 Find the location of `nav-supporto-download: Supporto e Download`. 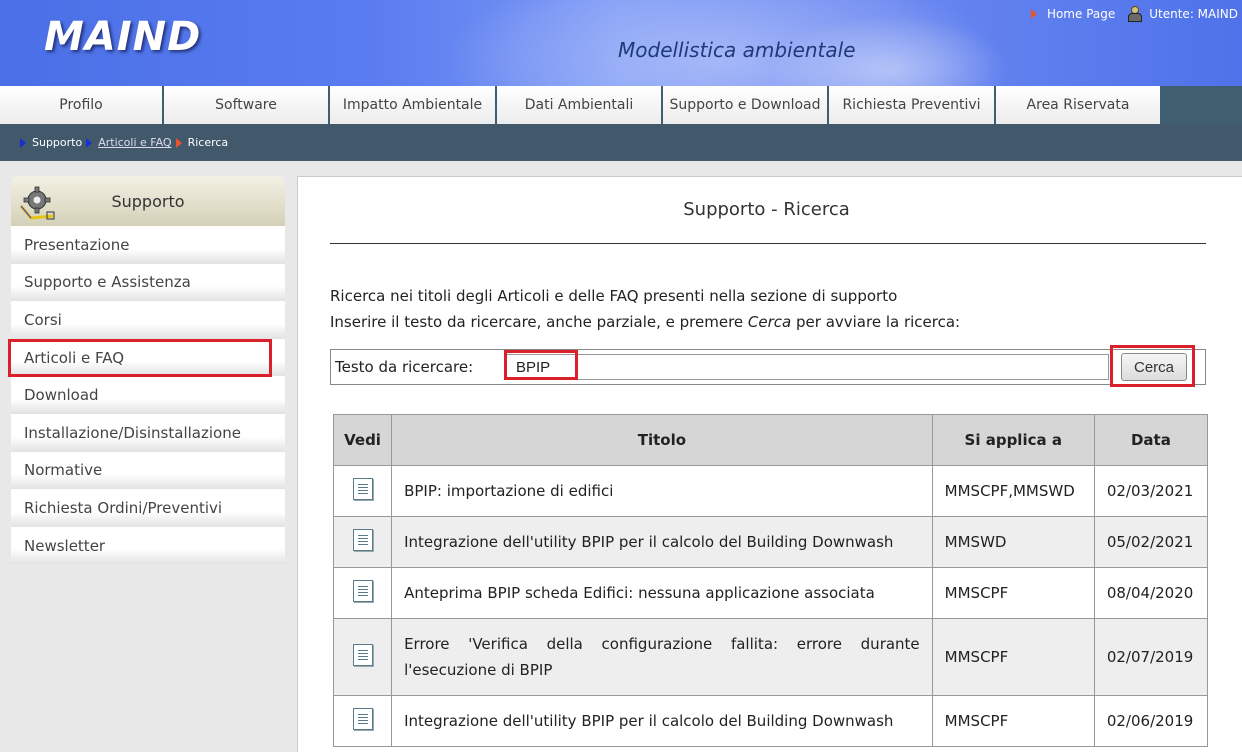

nav-supporto-download: Supporto e Download is located at coordinates (746, 105).